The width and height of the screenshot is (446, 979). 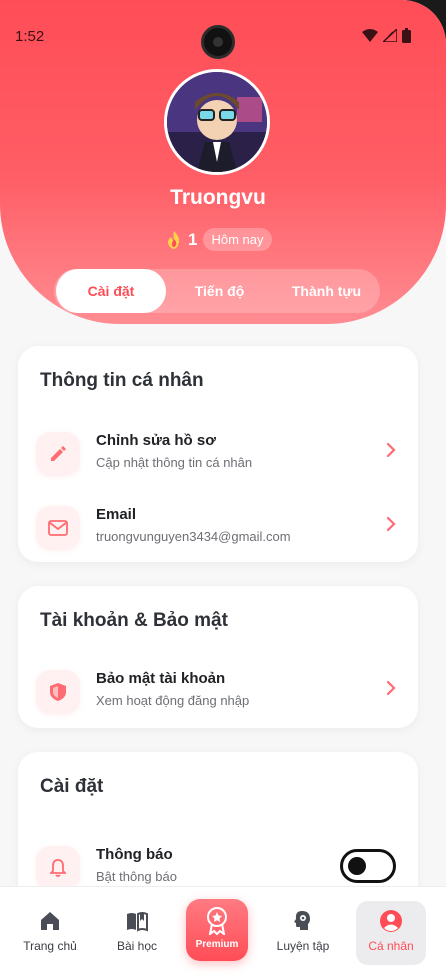 What do you see at coordinates (134, 620) in the screenshot?
I see `security-title: Tài khoản & Bảo mật` at bounding box center [134, 620].